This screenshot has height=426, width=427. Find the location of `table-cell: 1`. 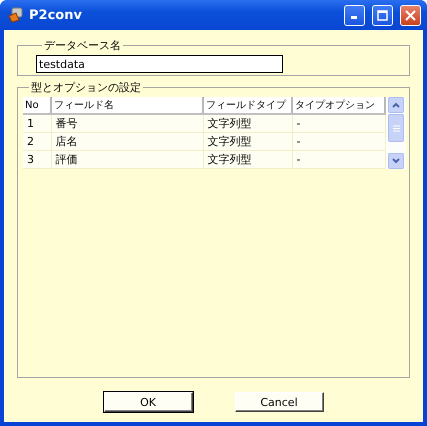

table-cell: 1 is located at coordinates (37, 123).